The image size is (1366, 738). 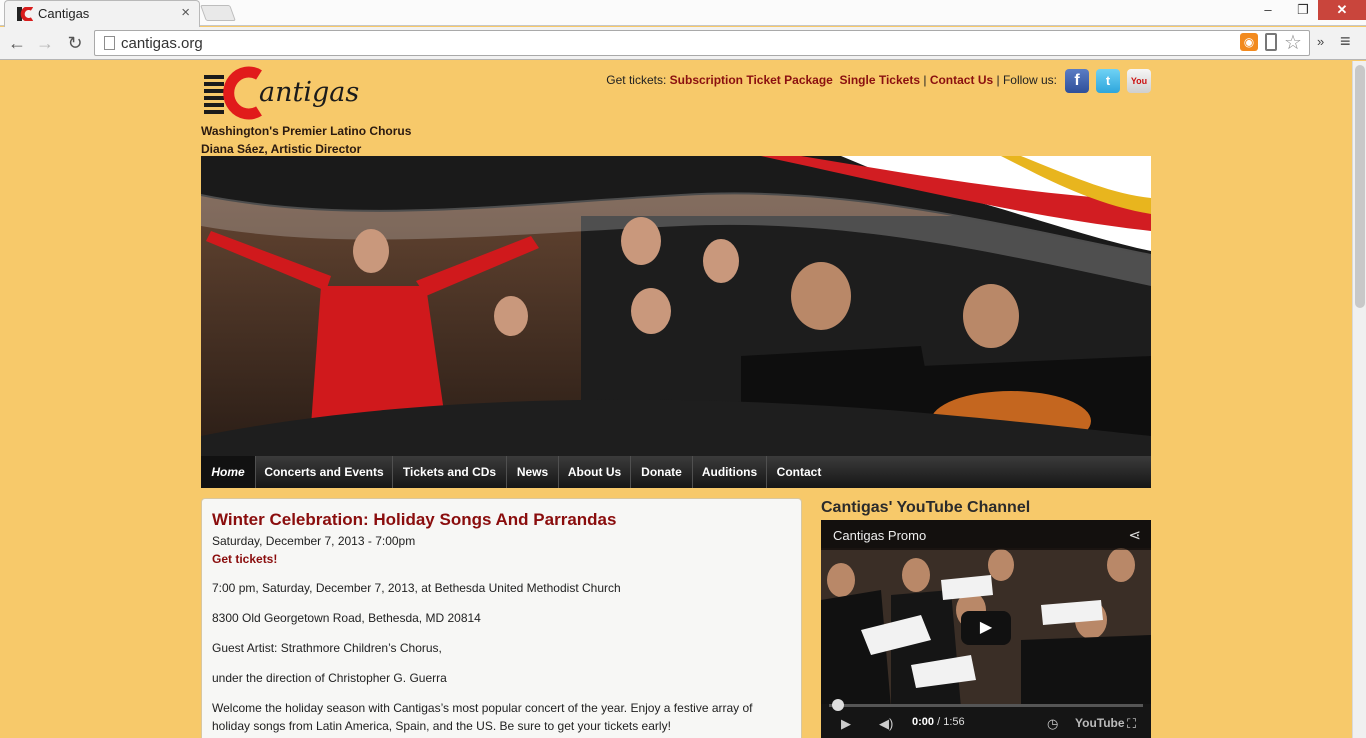 What do you see at coordinates (1029, 80) in the screenshot?
I see `follow-us-label: Follow us:` at bounding box center [1029, 80].